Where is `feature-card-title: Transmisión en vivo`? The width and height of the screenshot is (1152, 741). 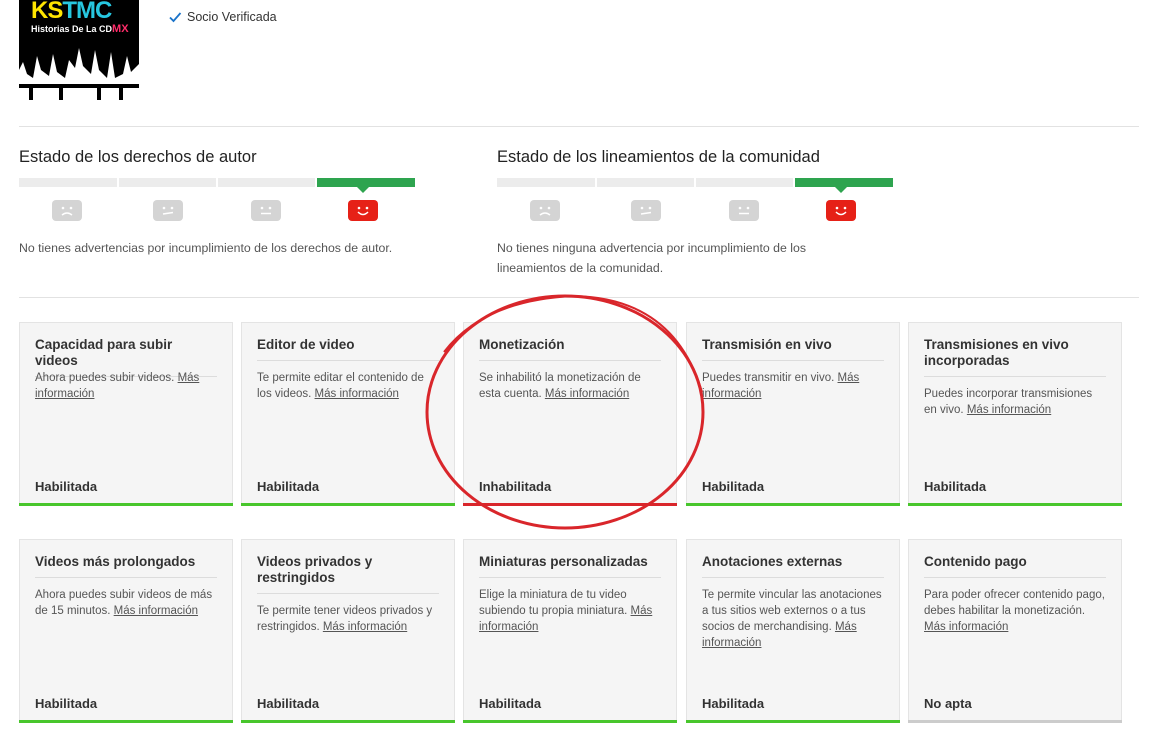
feature-card-title: Transmisión en vivo is located at coordinates (793, 349).